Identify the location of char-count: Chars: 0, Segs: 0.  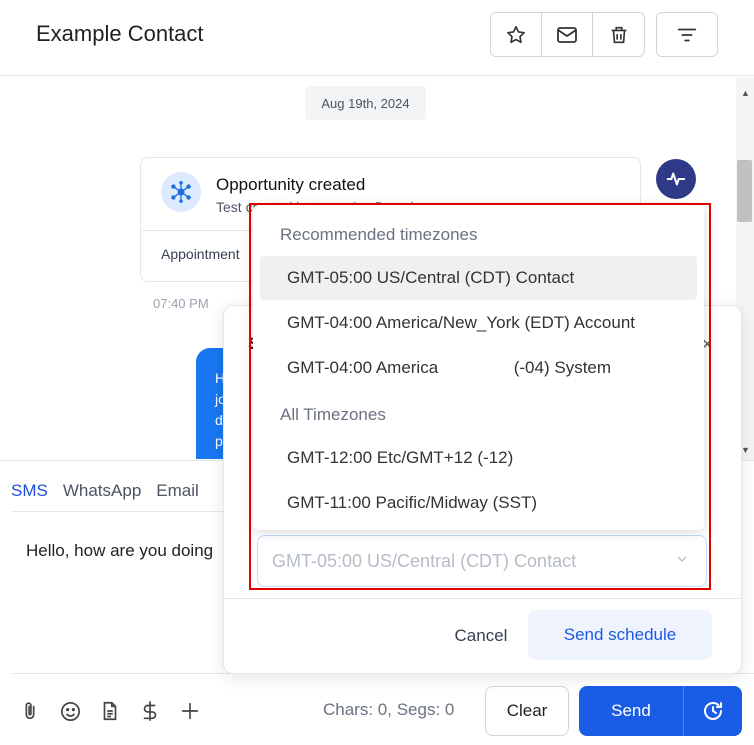
(389, 709).